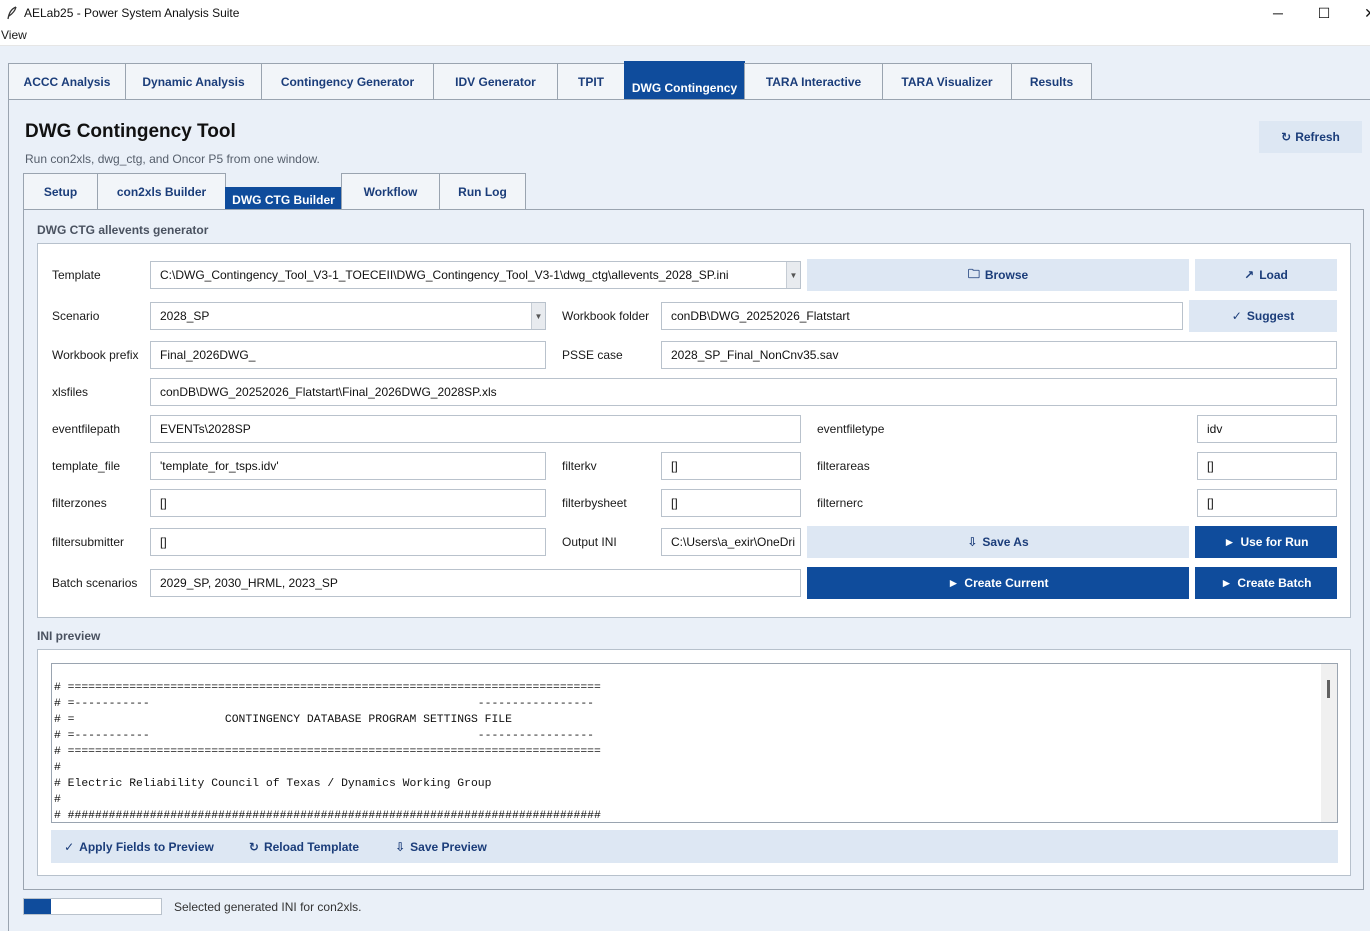 This screenshot has height=931, width=1370. Describe the element at coordinates (591, 81) in the screenshot. I see `tab-tpit: TPIT` at that location.